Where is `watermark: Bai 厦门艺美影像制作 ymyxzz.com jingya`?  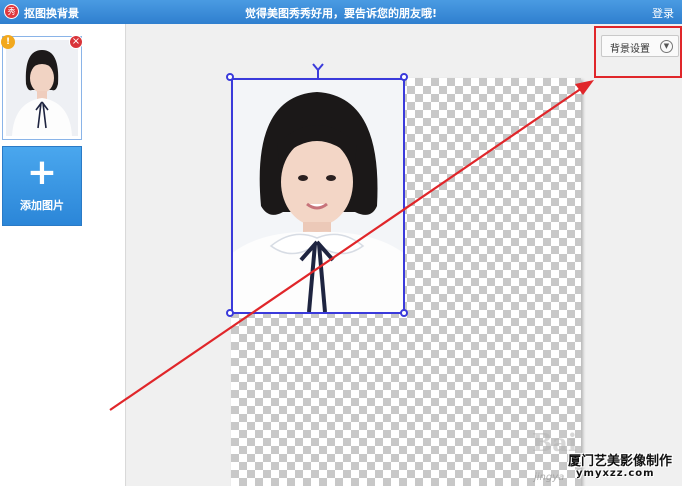
watermark: Bai 厦门艺美影像制作 ymyxzz.com jingya is located at coordinates (607, 457).